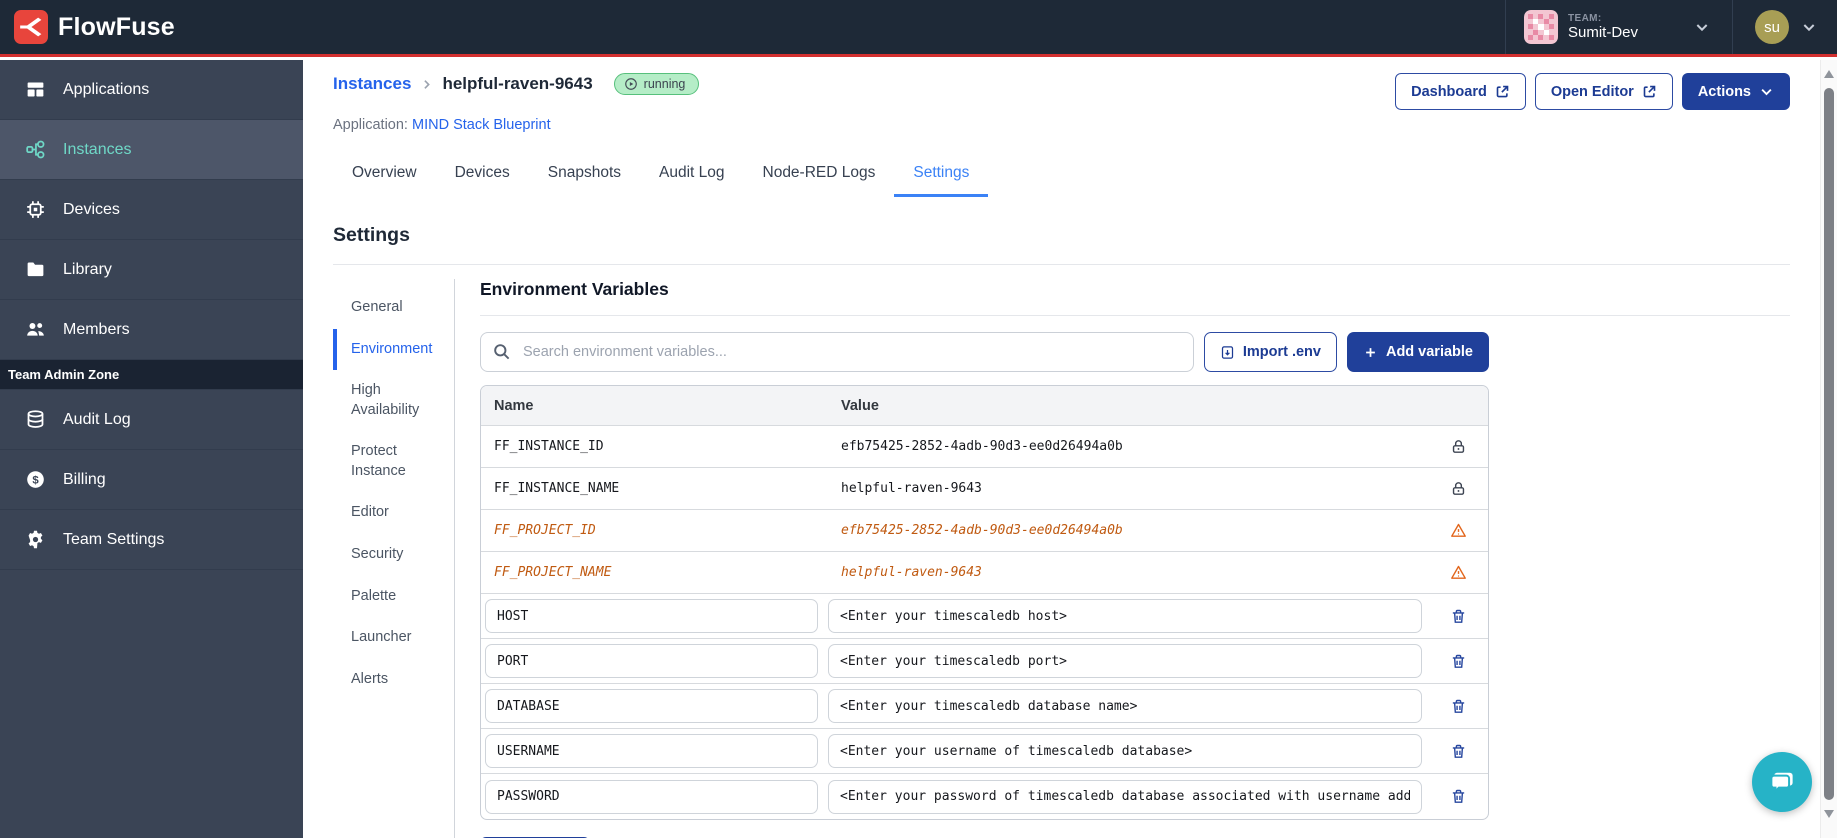 The width and height of the screenshot is (1837, 838). What do you see at coordinates (393, 461) in the screenshot?
I see `subnav-protect-instance: Protect Instance` at bounding box center [393, 461].